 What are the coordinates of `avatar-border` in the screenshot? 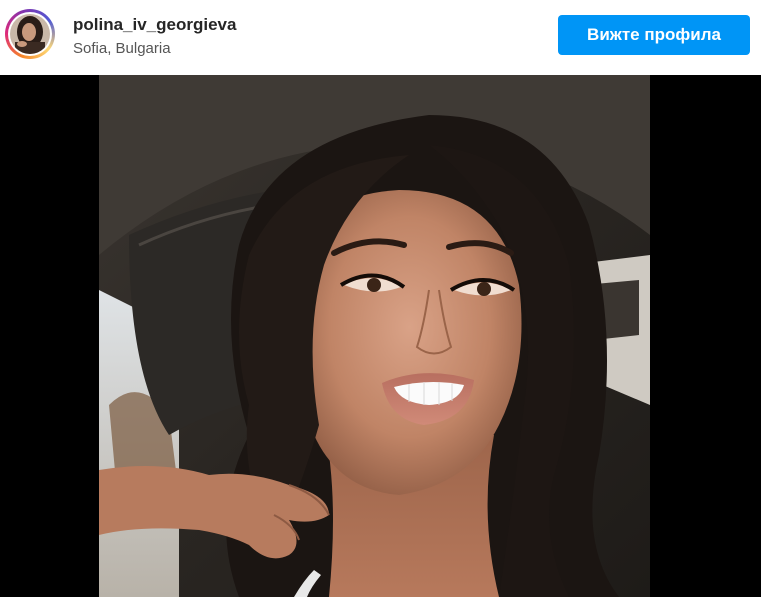 It's located at (30, 34).